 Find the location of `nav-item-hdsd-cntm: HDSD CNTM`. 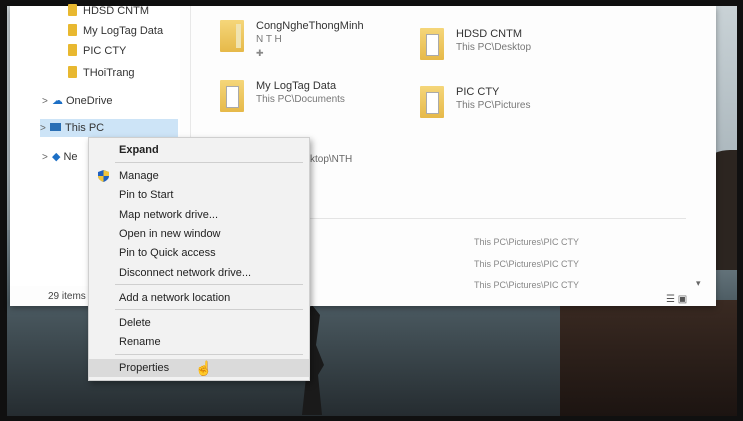

nav-item-hdsd-cntm: HDSD CNTM is located at coordinates (108, 11).